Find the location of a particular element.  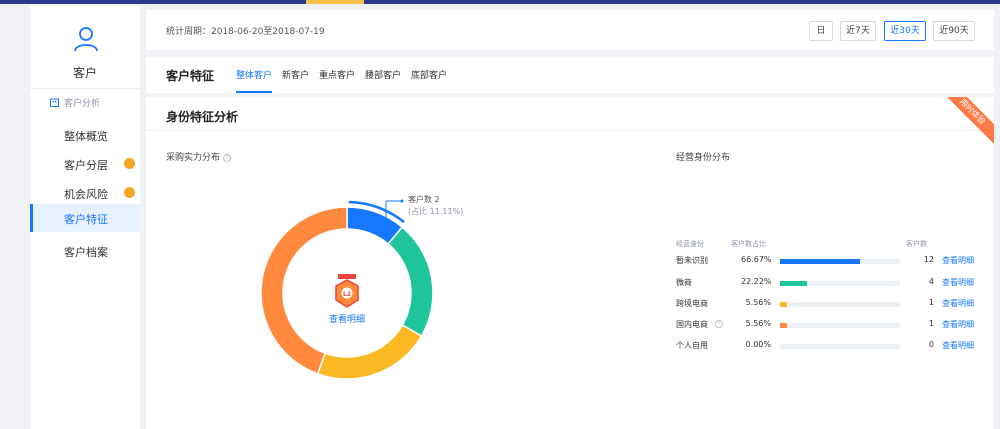

tab-all-customers: 整体客户 is located at coordinates (254, 80).